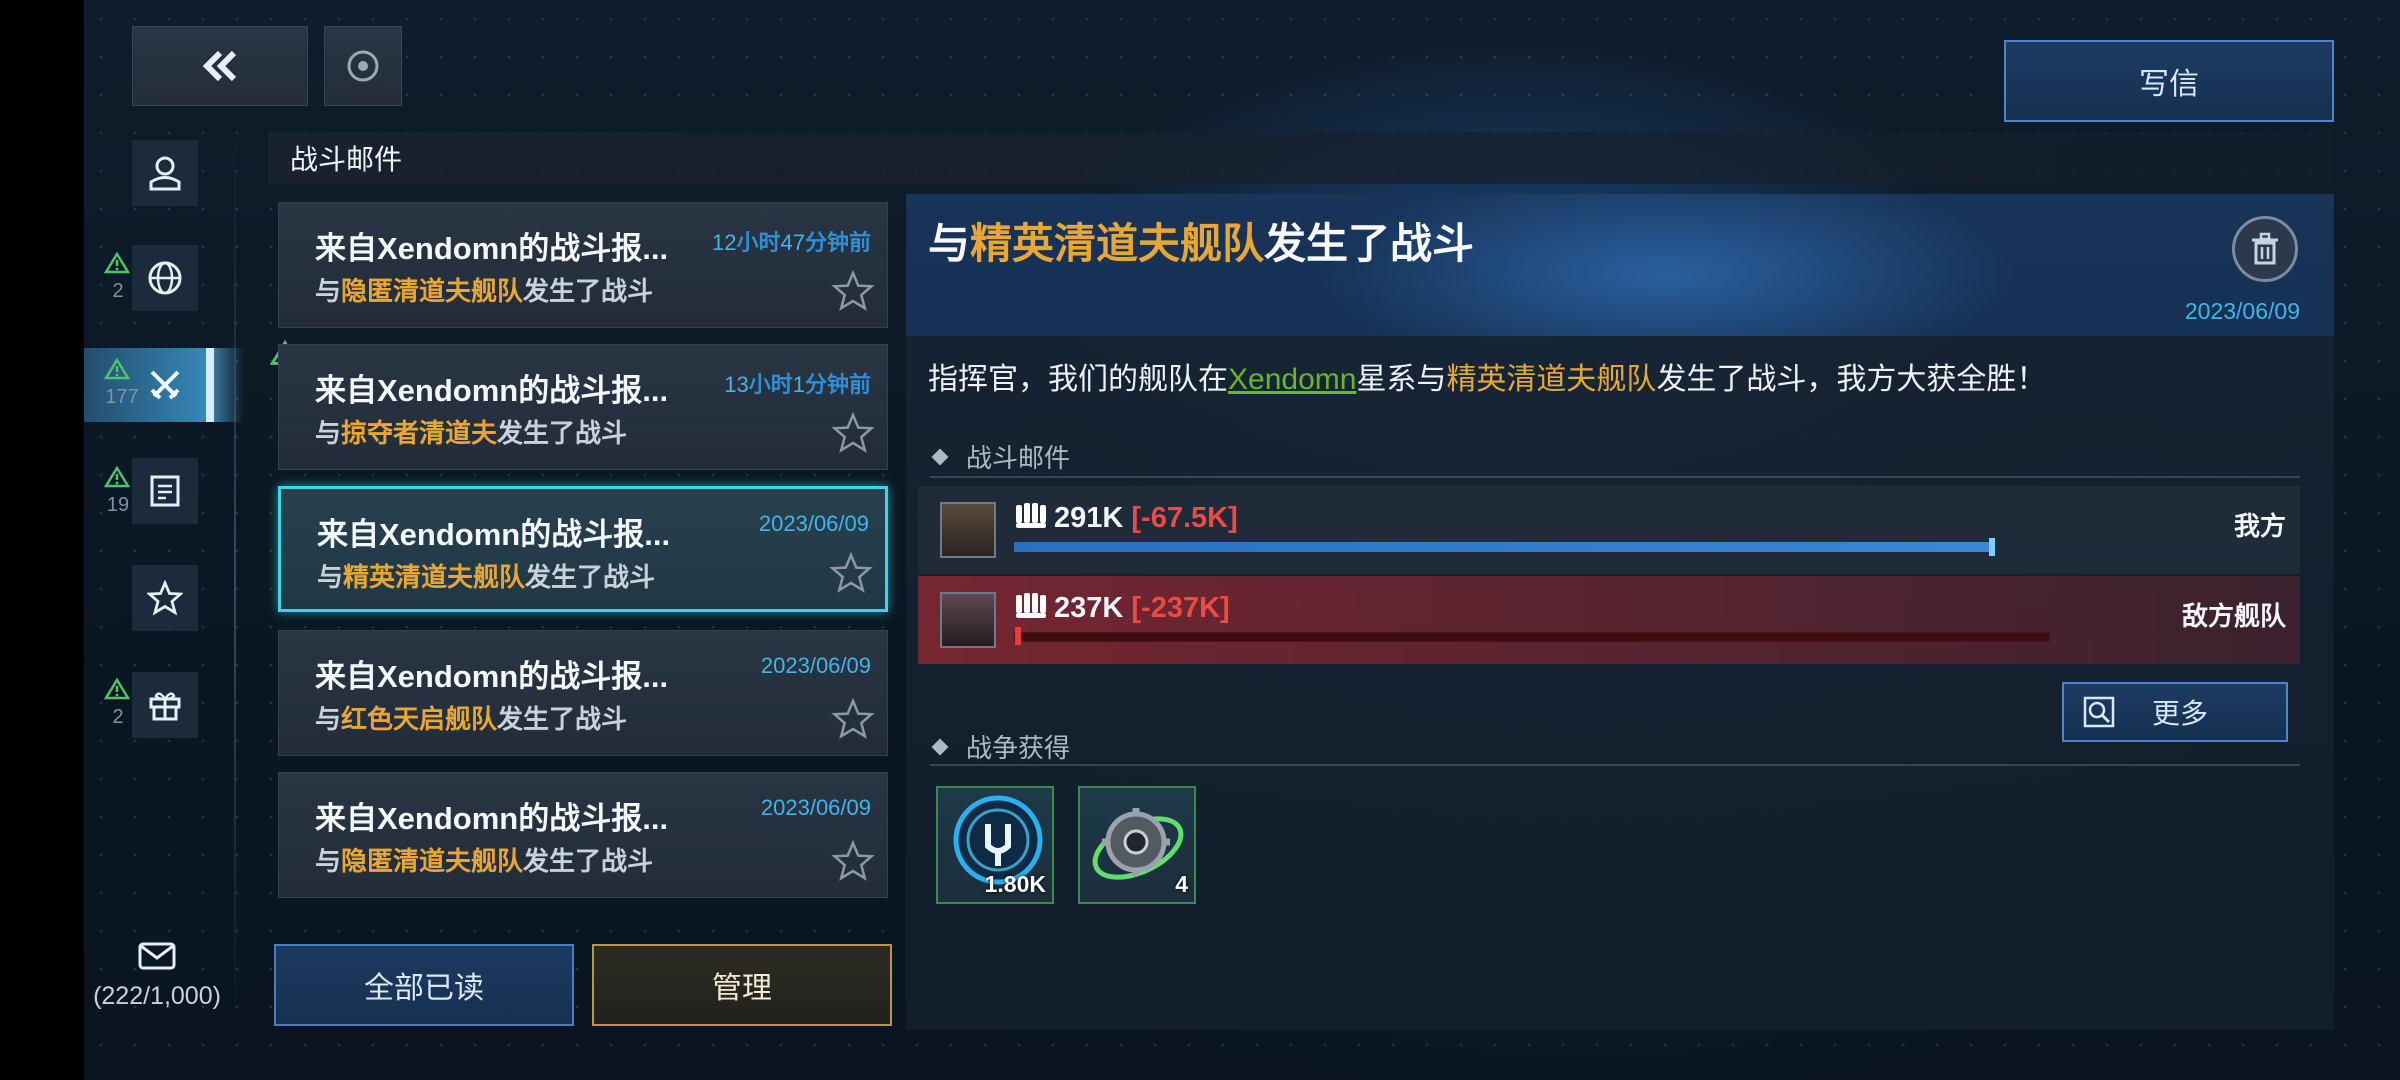 The width and height of the screenshot is (2400, 1080). I want to click on reward-item: 4, so click(1137, 845).